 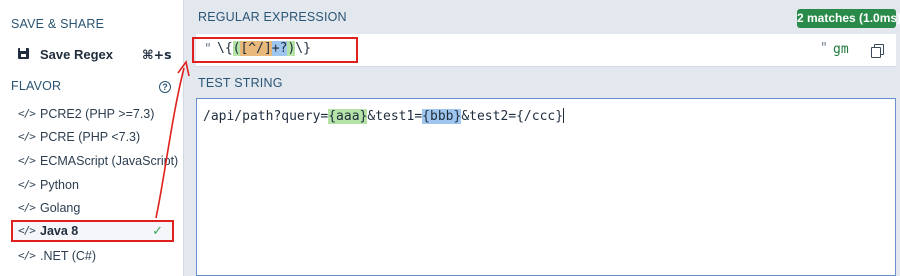 I want to click on save-shortcut: ⌘+s, so click(x=157, y=54).